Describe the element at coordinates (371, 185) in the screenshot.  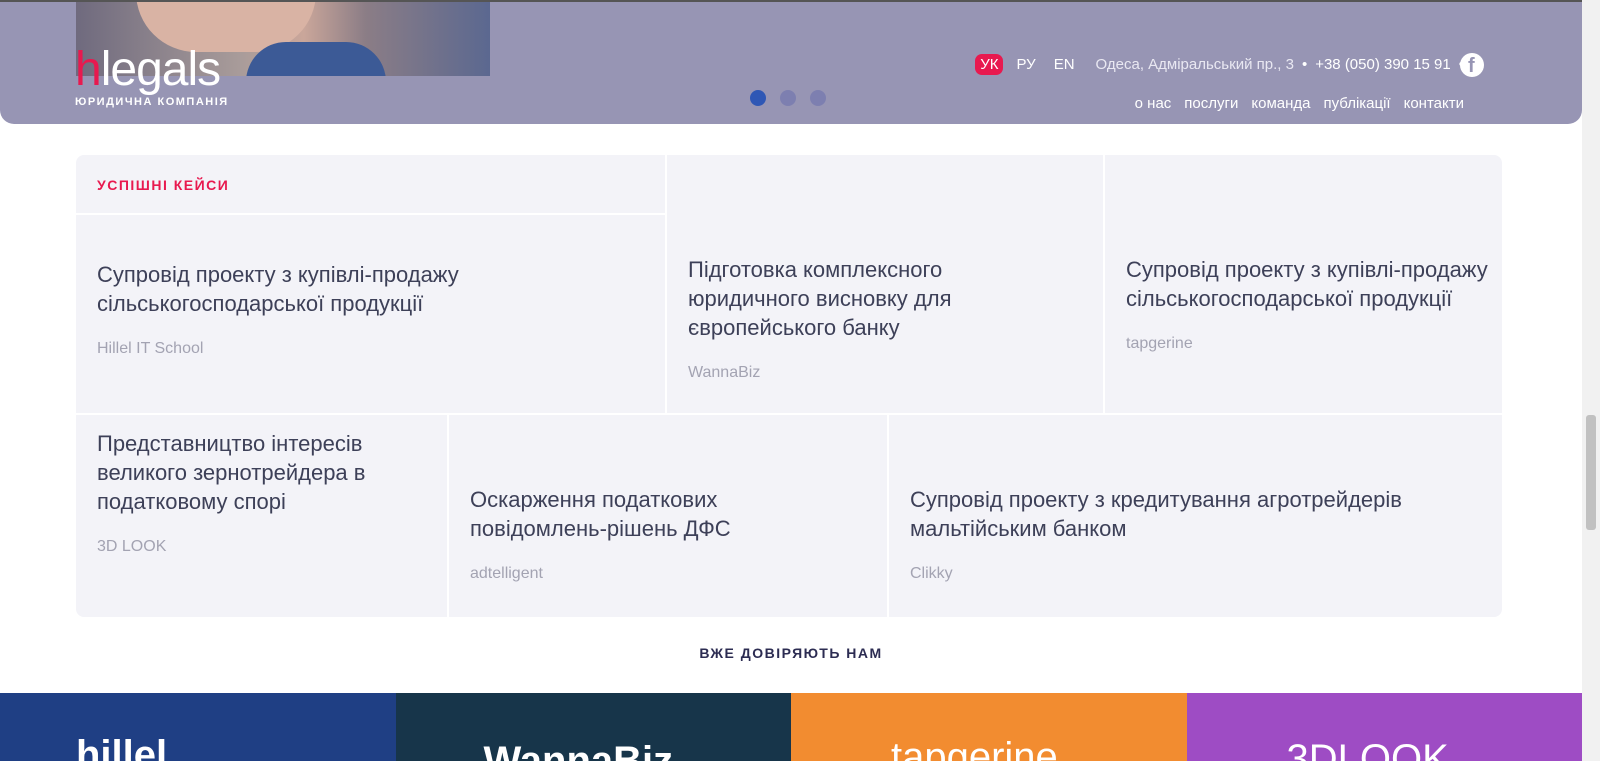
I see `cases-label-cell: УСПІШНІ КЕЙСИ` at that location.